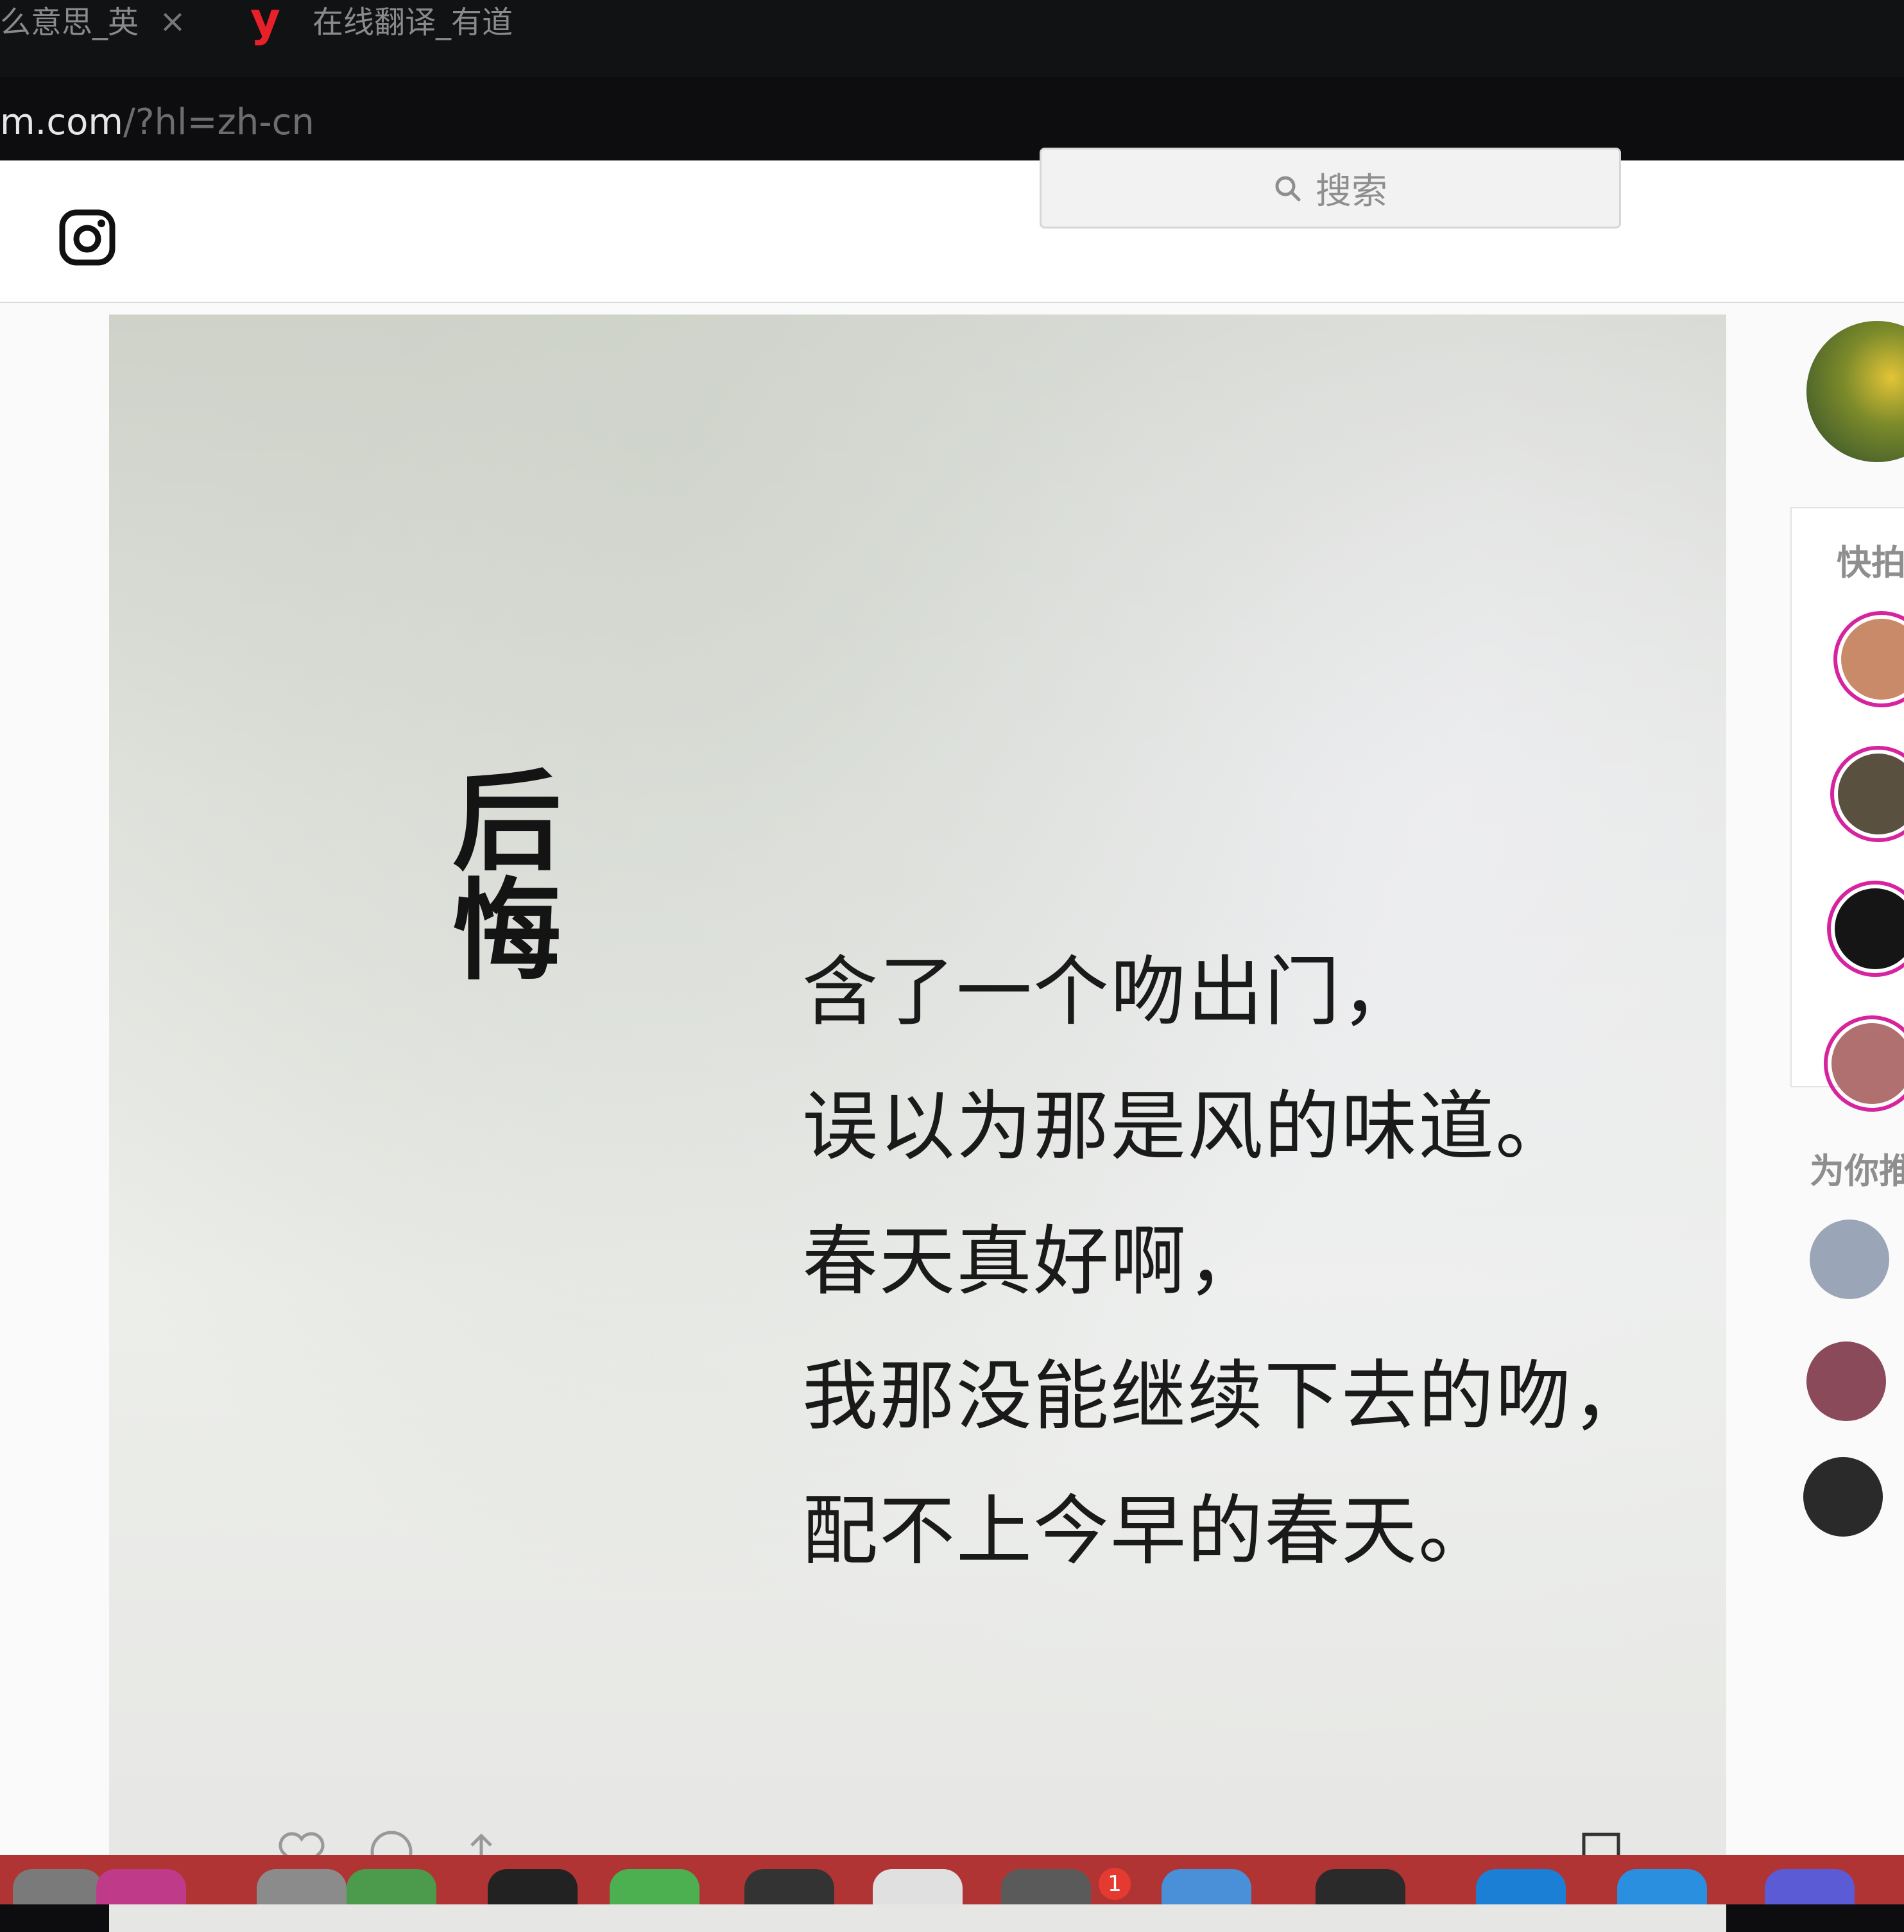  Describe the element at coordinates (173, 21) in the screenshot. I see `tab-close-icon: ×` at that location.